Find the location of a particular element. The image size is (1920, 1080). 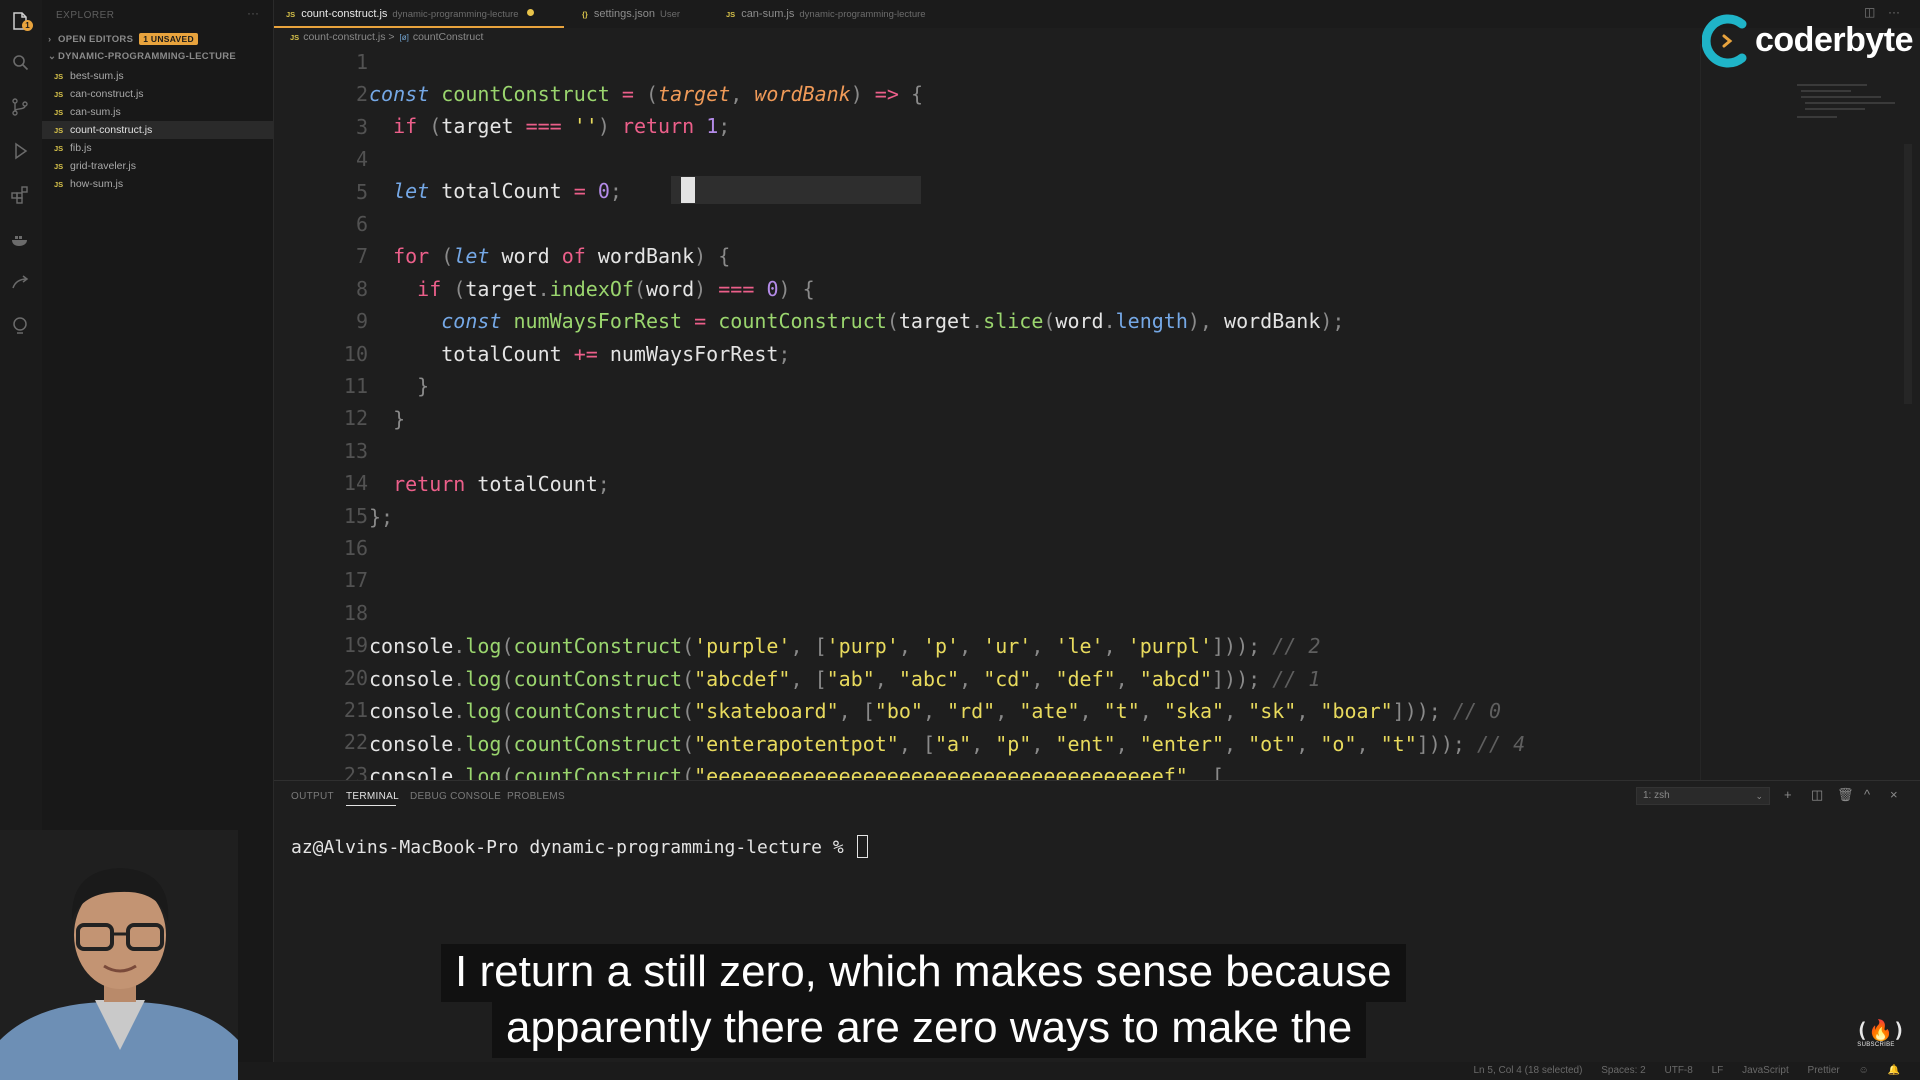

tab-debug-console: DEBUG CONSOLE is located at coordinates (455, 796).